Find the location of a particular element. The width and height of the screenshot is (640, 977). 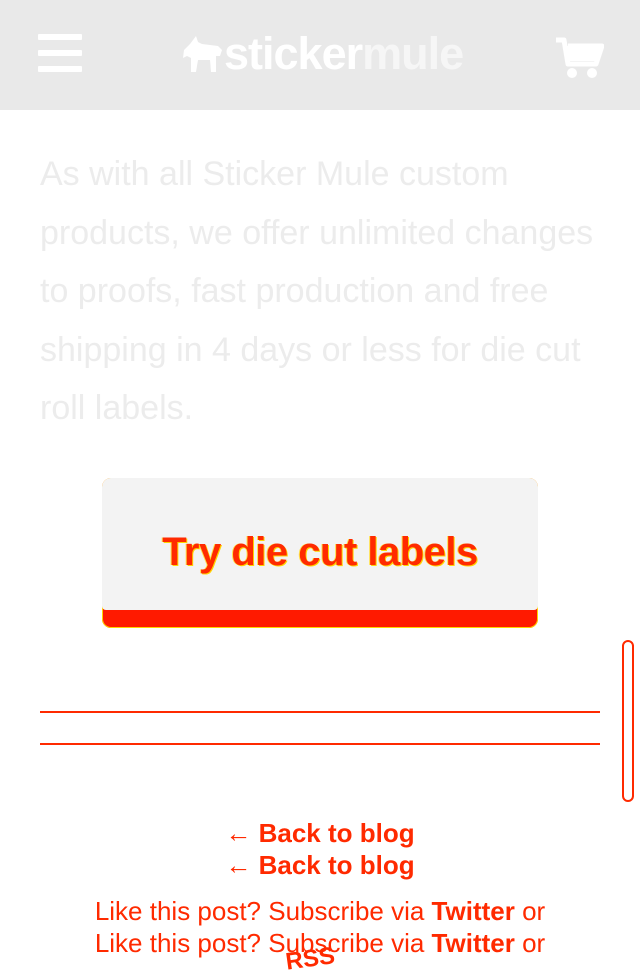

subscribe-or-duplicate: or is located at coordinates (530, 943).